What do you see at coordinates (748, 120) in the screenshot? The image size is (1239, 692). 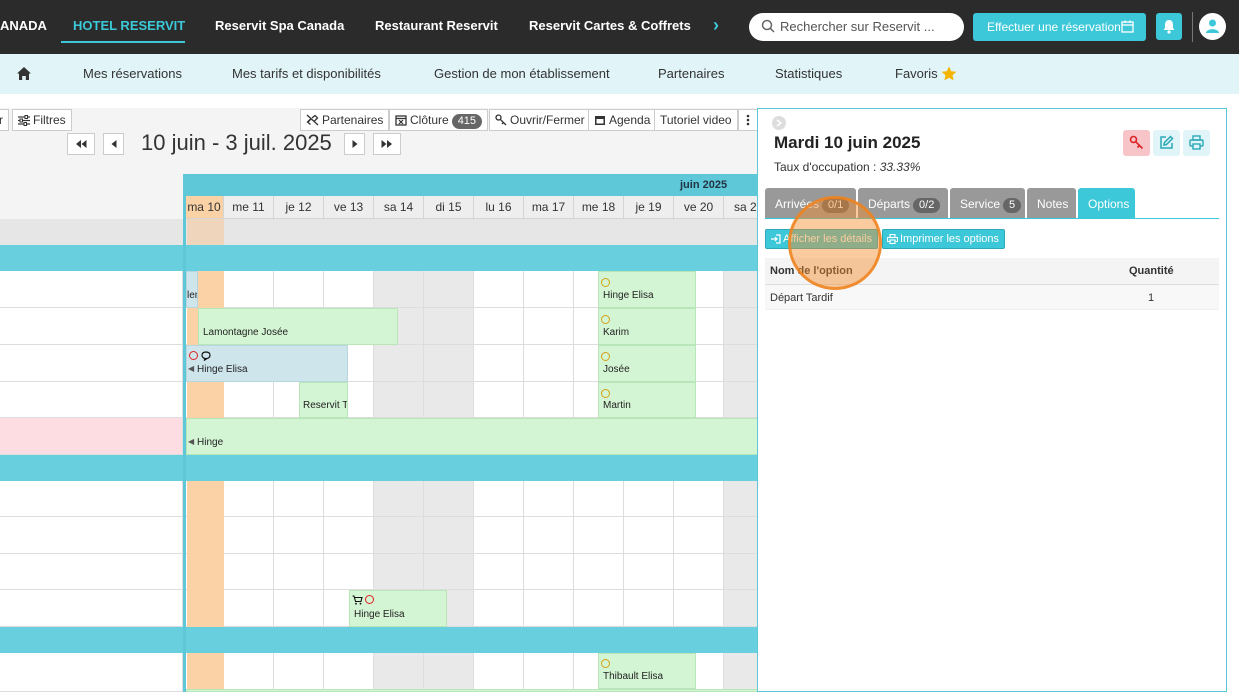 I see `more-options-button` at bounding box center [748, 120].